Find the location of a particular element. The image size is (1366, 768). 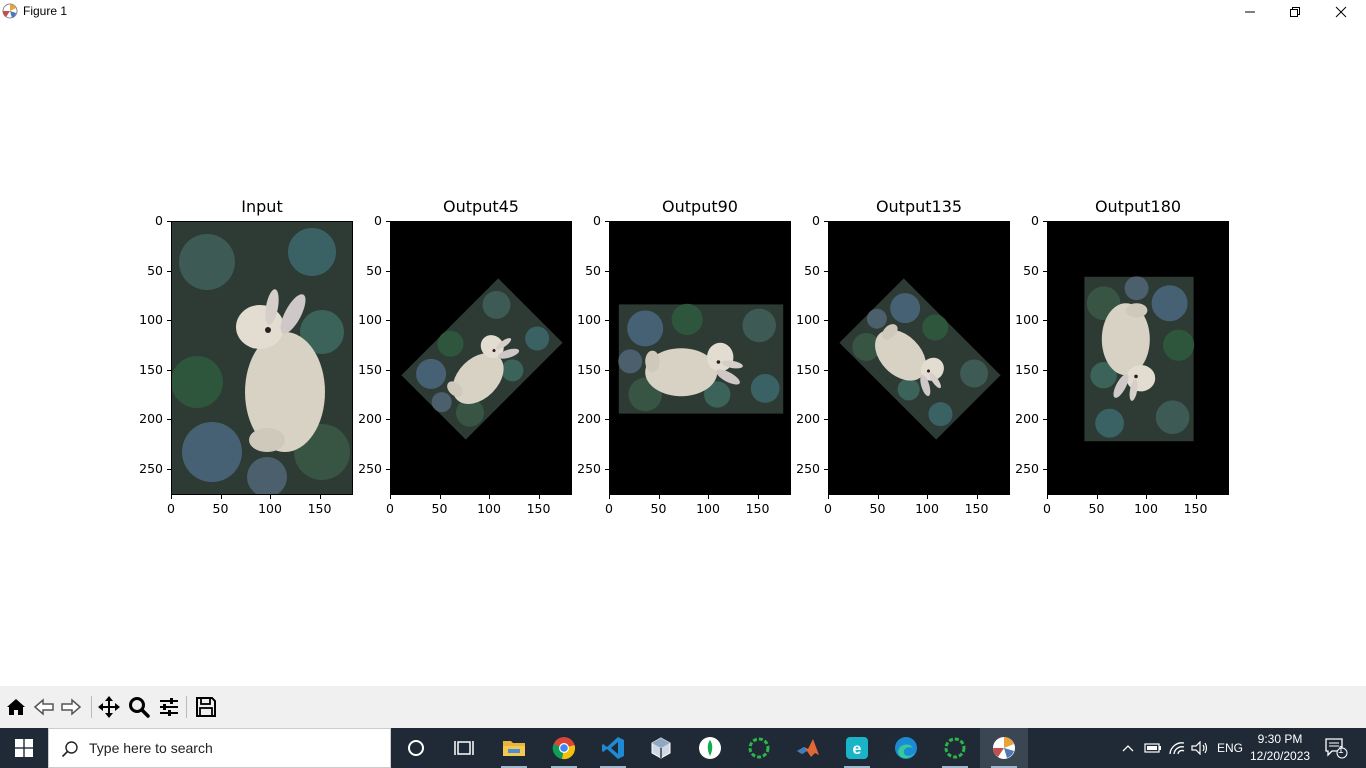

notification-count: 1 is located at coordinates (1341, 750).